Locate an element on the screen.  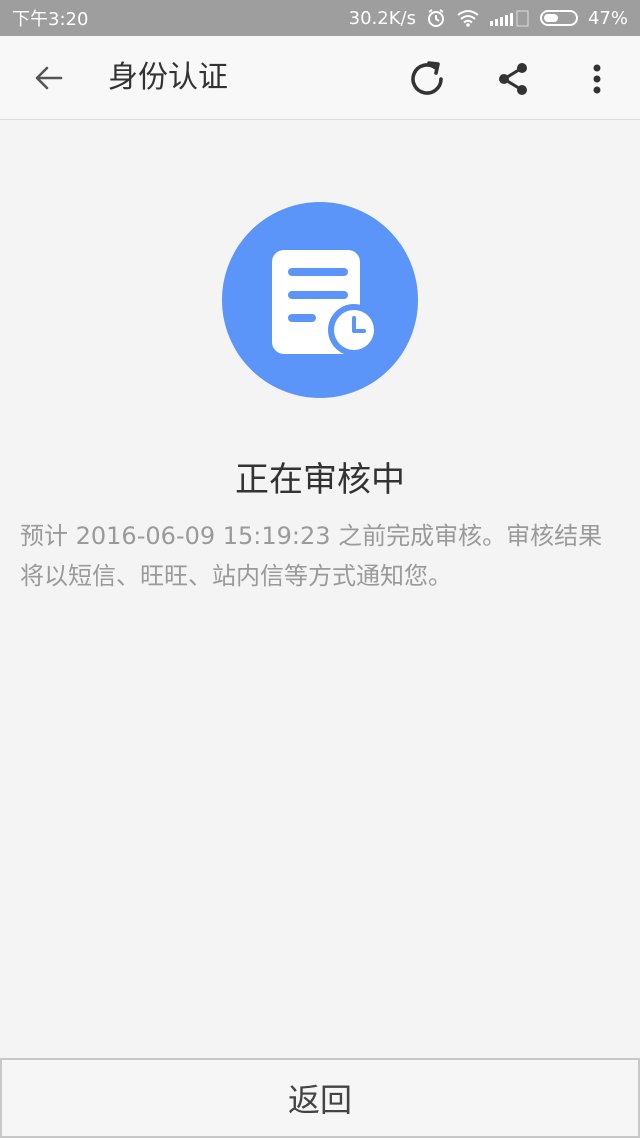
share-button is located at coordinates (513, 79).